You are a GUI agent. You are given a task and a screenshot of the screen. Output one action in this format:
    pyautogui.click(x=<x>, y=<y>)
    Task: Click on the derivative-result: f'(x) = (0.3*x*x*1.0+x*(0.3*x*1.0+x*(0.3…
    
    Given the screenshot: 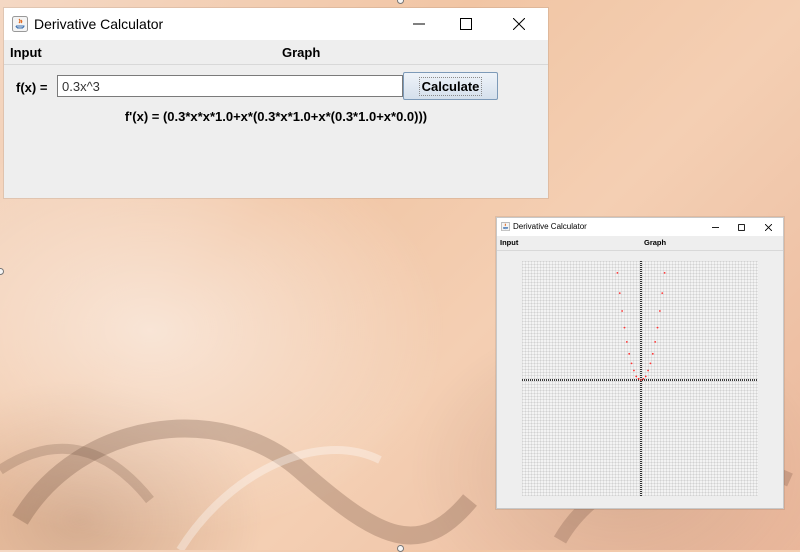 What is the action you would take?
    pyautogui.click(x=276, y=116)
    